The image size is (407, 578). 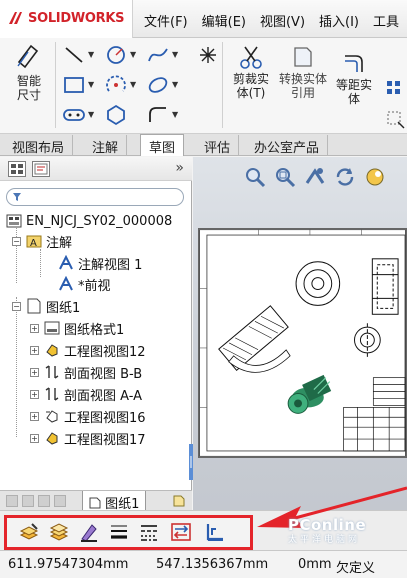 What do you see at coordinates (41, 169) in the screenshot?
I see `property-manager-icon` at bounding box center [41, 169].